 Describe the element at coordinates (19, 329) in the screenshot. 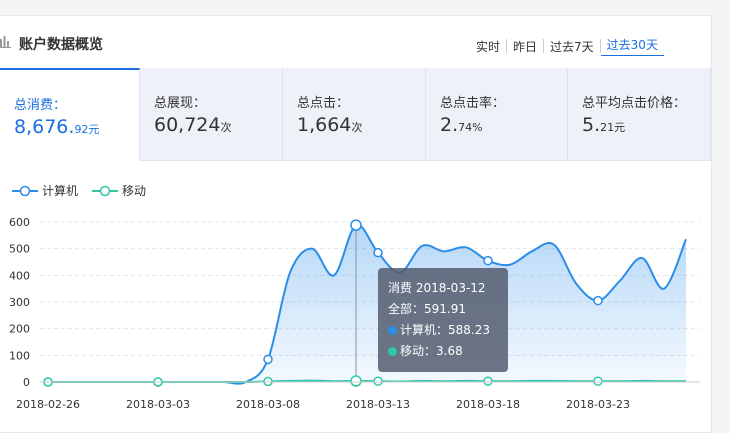

I see `y-tick-label: 200` at that location.